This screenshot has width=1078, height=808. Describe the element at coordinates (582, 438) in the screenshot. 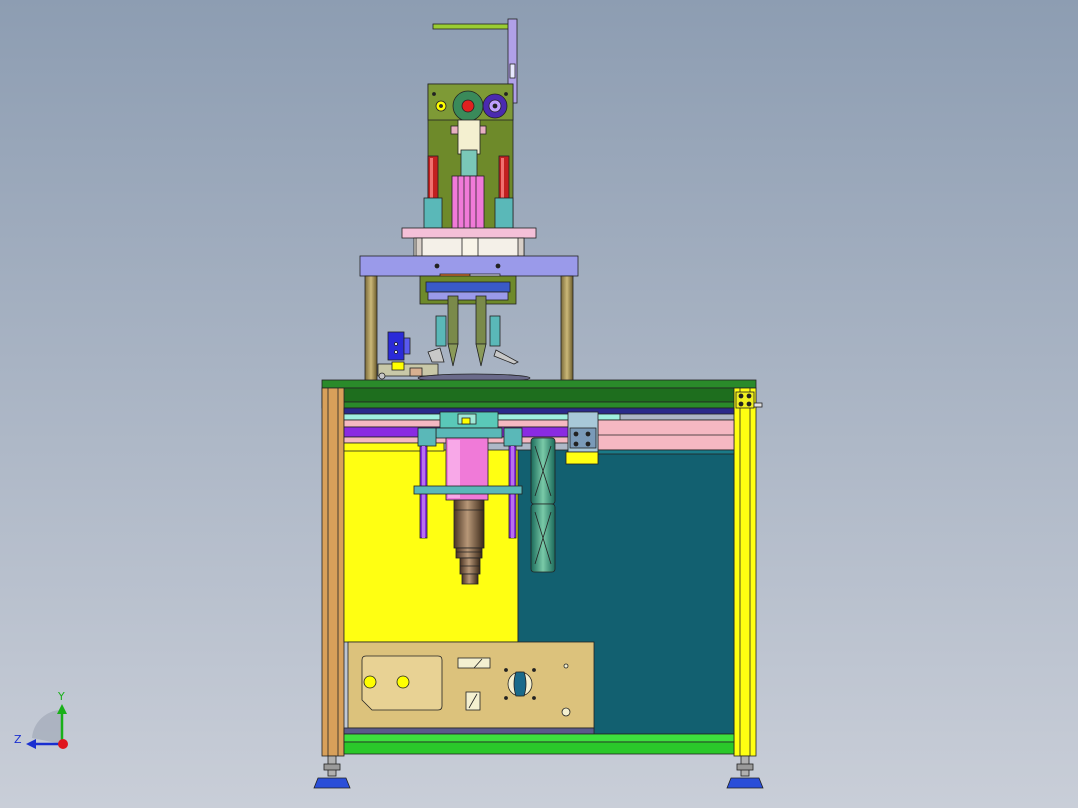

I see `connector-block` at that location.